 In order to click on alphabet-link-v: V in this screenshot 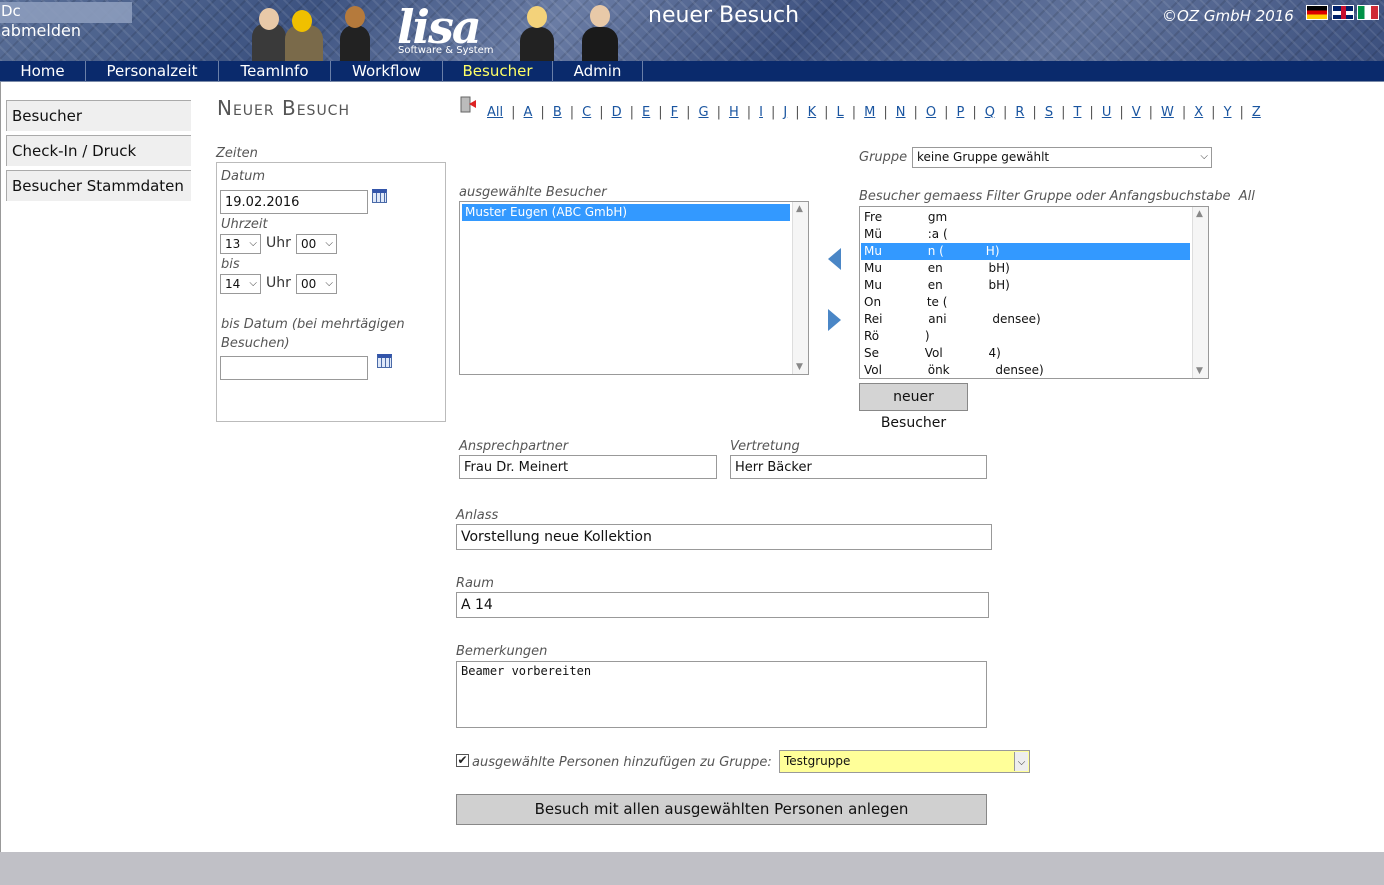, I will do `click(1136, 112)`.